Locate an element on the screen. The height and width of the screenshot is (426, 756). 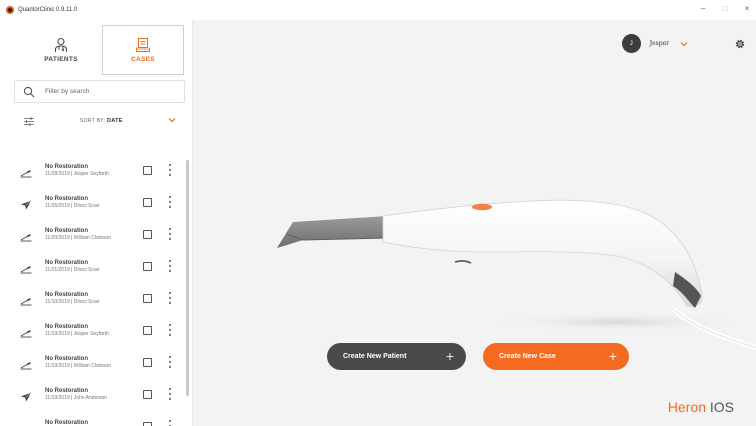
case-subtitle: 11/21/2019 | Direct Scan is located at coordinates (72, 270).